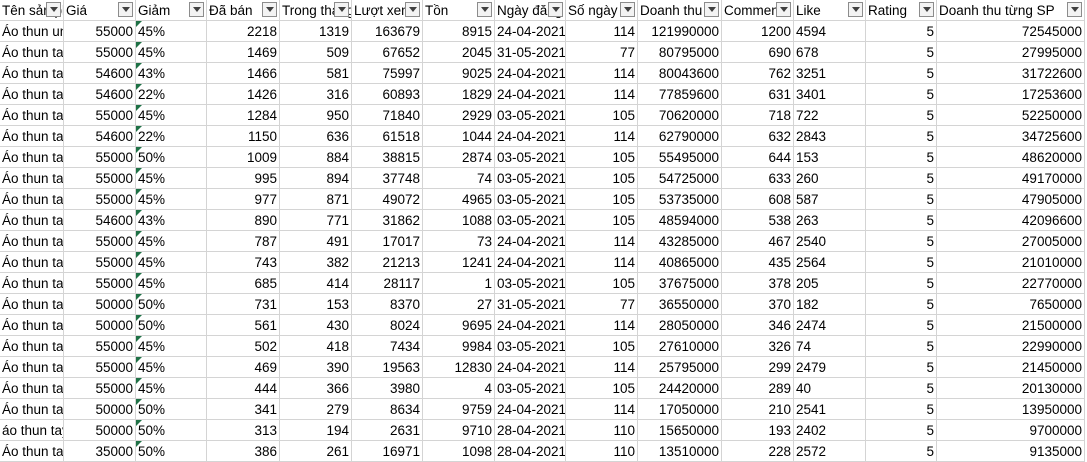  I want to click on cell-comment: 467, so click(758, 241).